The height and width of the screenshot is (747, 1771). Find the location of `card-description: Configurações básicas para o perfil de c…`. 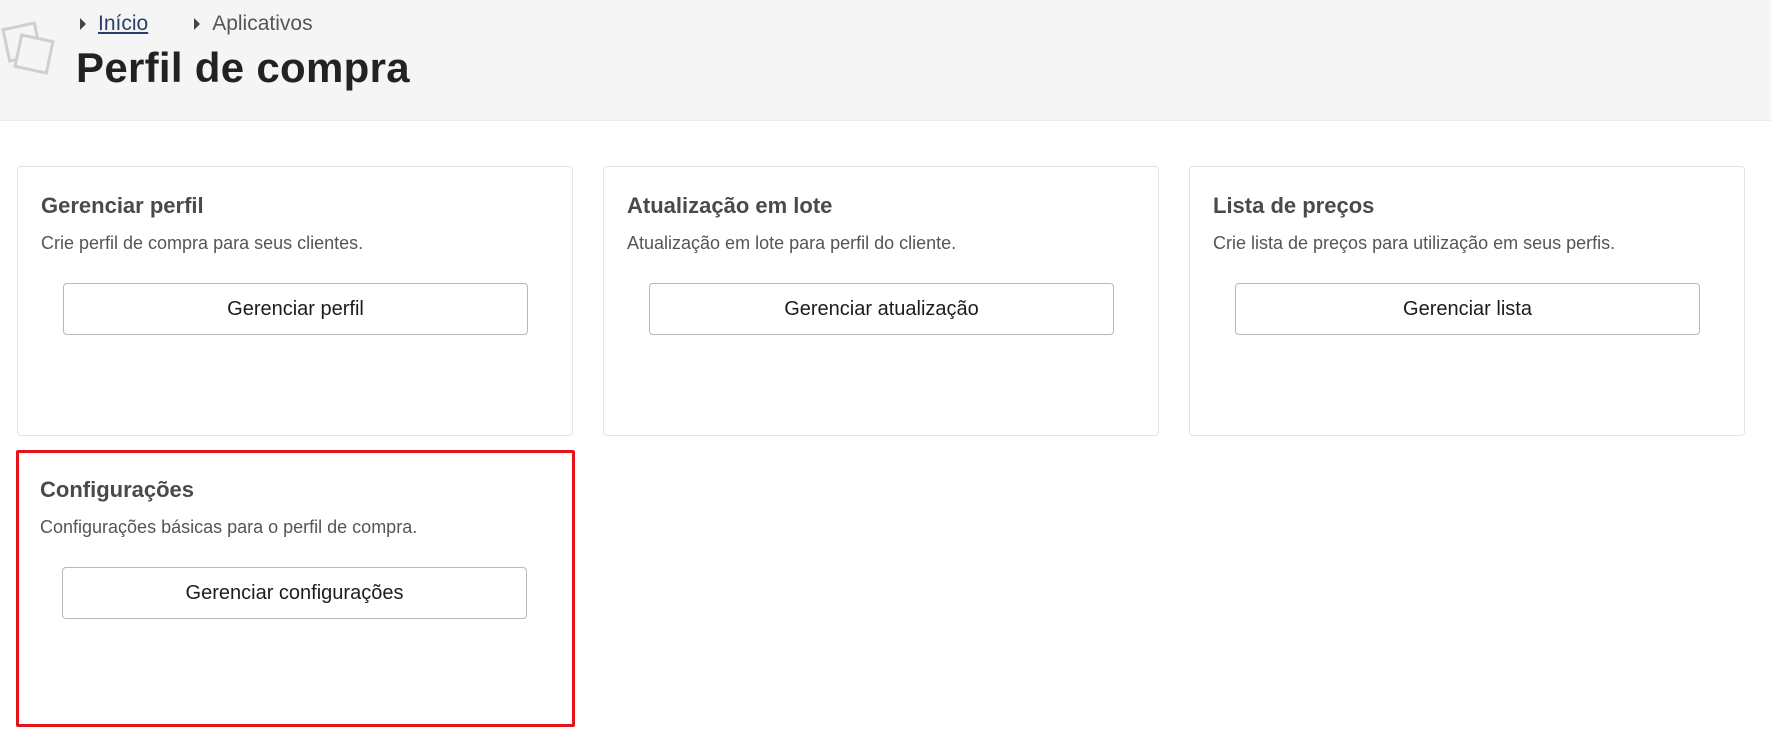

card-description: Configurações básicas para o perfil de c… is located at coordinates (229, 527).